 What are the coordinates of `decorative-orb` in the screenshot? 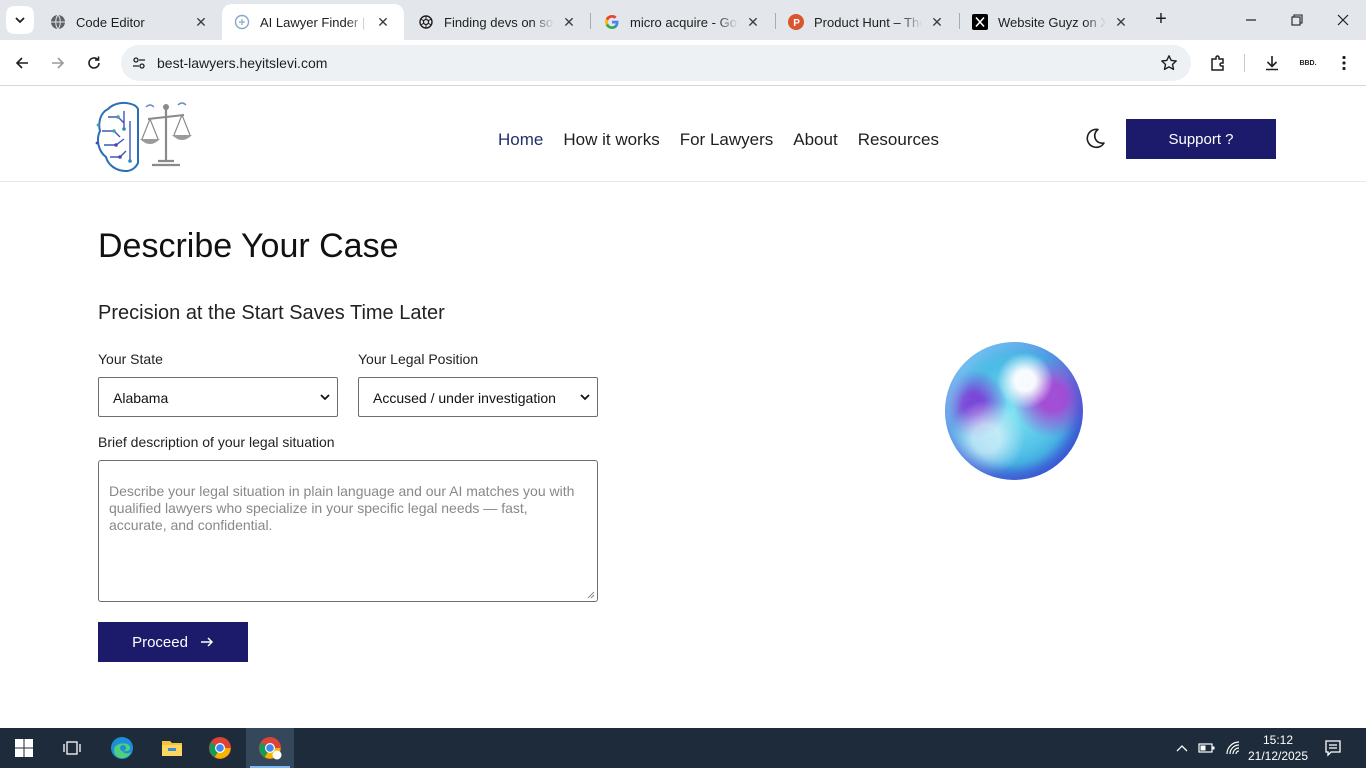 It's located at (1014, 411).